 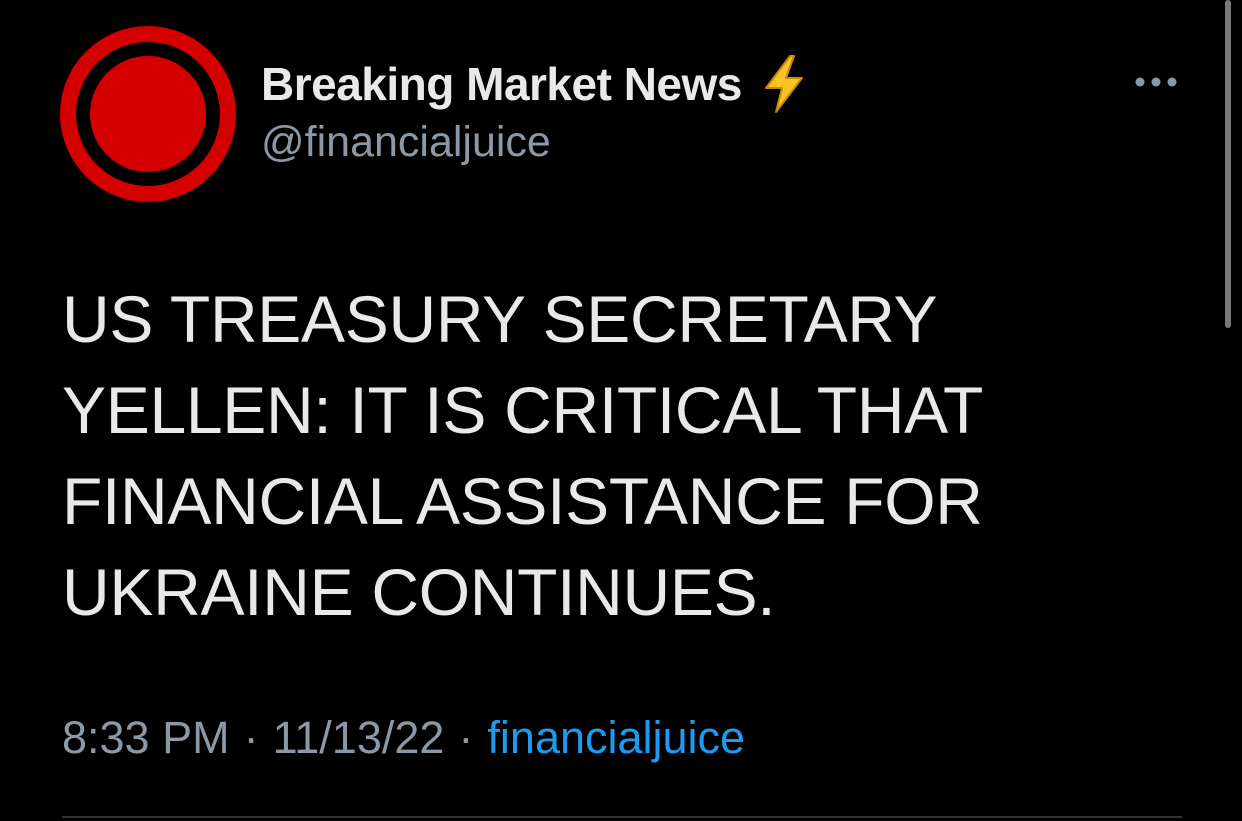 I want to click on avatar, so click(x=148, y=114).